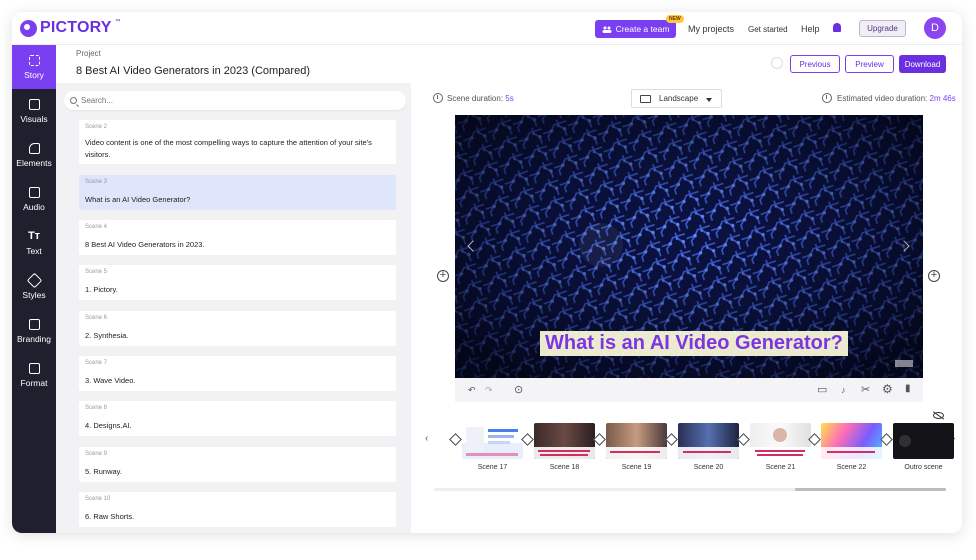 This screenshot has height=560, width=976. What do you see at coordinates (942, 98) in the screenshot?
I see `estimated-duration-value: 2m 46s` at bounding box center [942, 98].